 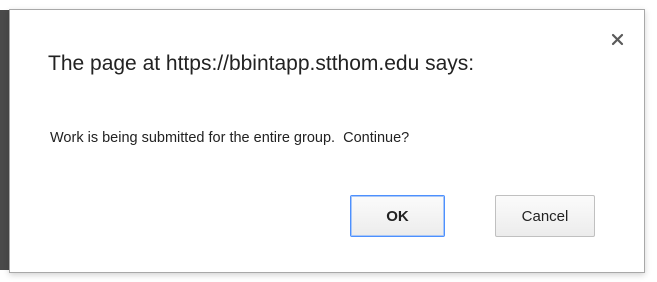 I want to click on close-icon, so click(x=617, y=39).